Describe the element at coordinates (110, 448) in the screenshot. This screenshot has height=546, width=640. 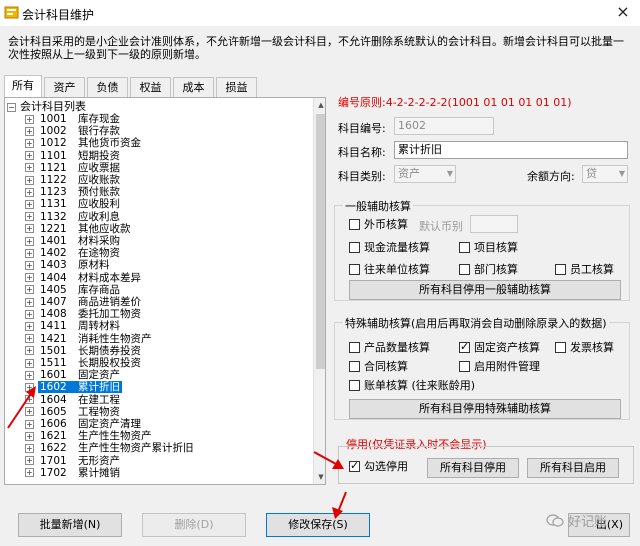
I see `tree-item: +1622 生产性生物资产累计折旧` at that location.